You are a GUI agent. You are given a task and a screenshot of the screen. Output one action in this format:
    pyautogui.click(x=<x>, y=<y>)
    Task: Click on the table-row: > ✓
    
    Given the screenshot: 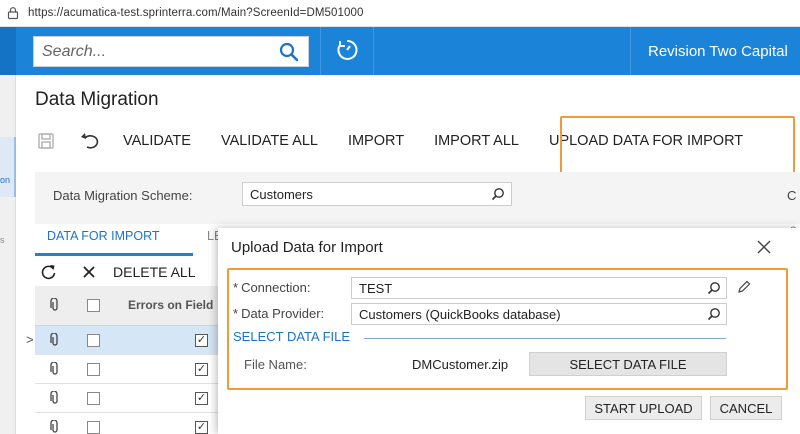 What is the action you would take?
    pyautogui.click(x=130, y=340)
    